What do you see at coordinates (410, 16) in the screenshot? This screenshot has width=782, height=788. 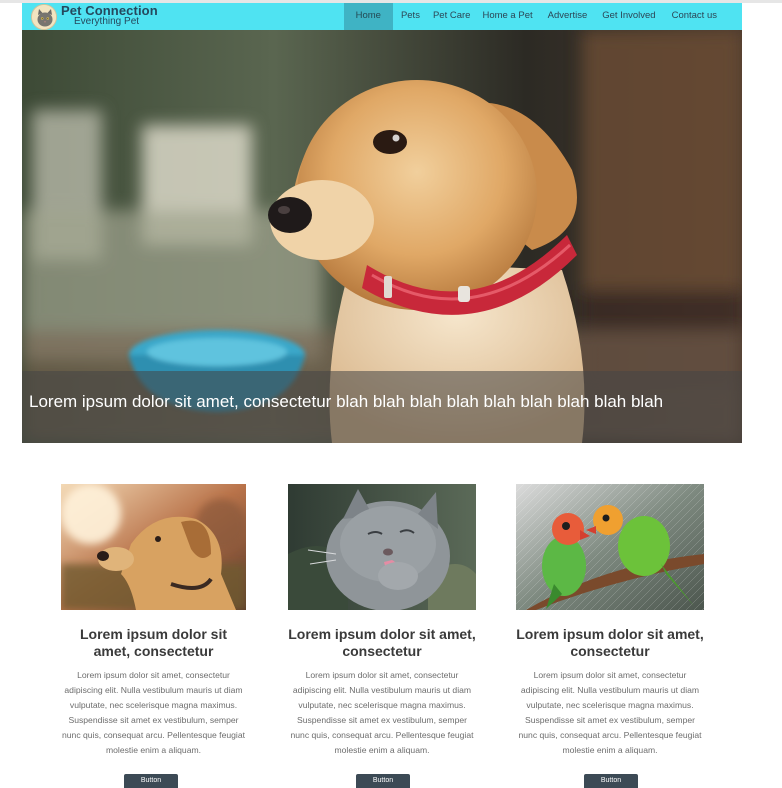 I see `nav-item-pets: Pets` at bounding box center [410, 16].